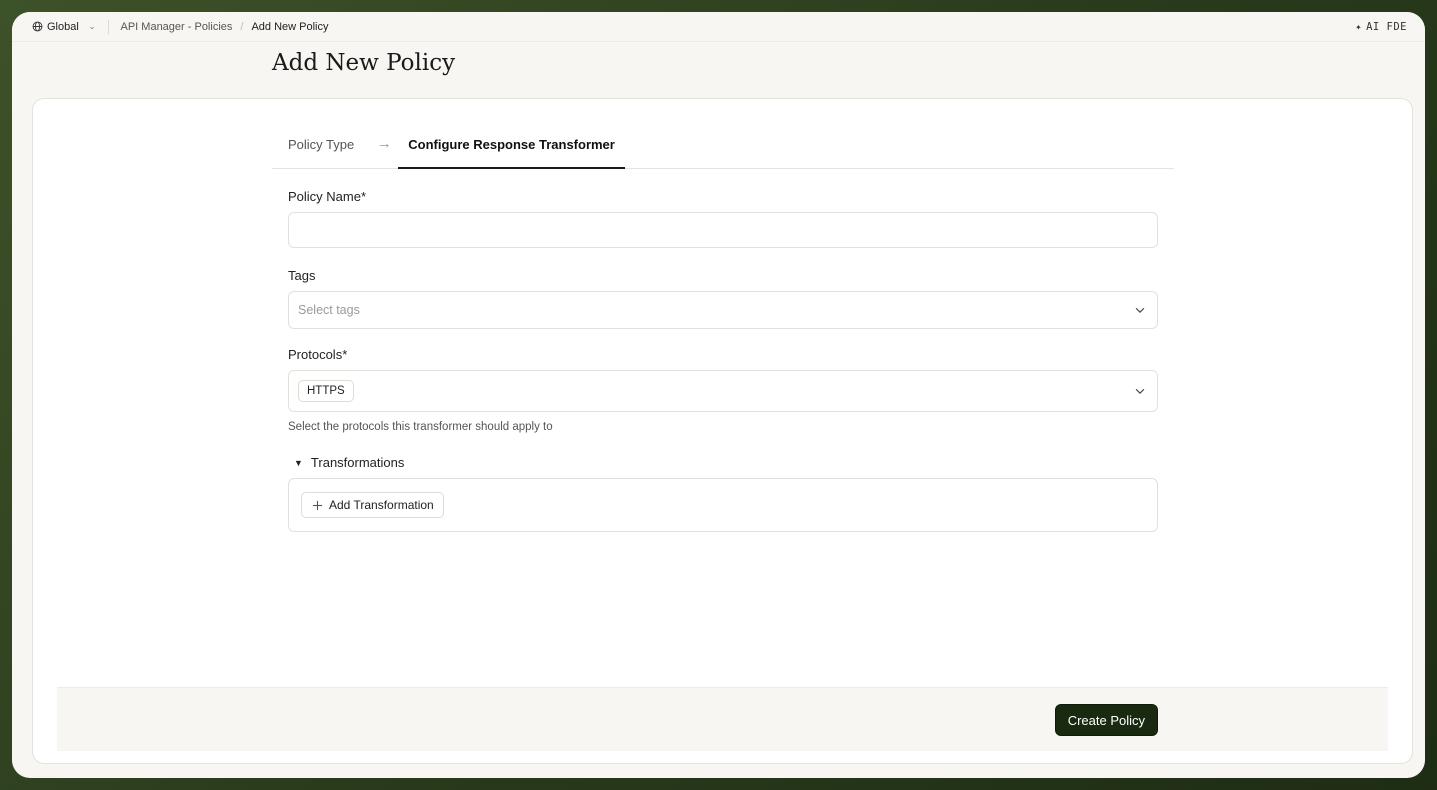  What do you see at coordinates (108, 26) in the screenshot?
I see `divider` at bounding box center [108, 26].